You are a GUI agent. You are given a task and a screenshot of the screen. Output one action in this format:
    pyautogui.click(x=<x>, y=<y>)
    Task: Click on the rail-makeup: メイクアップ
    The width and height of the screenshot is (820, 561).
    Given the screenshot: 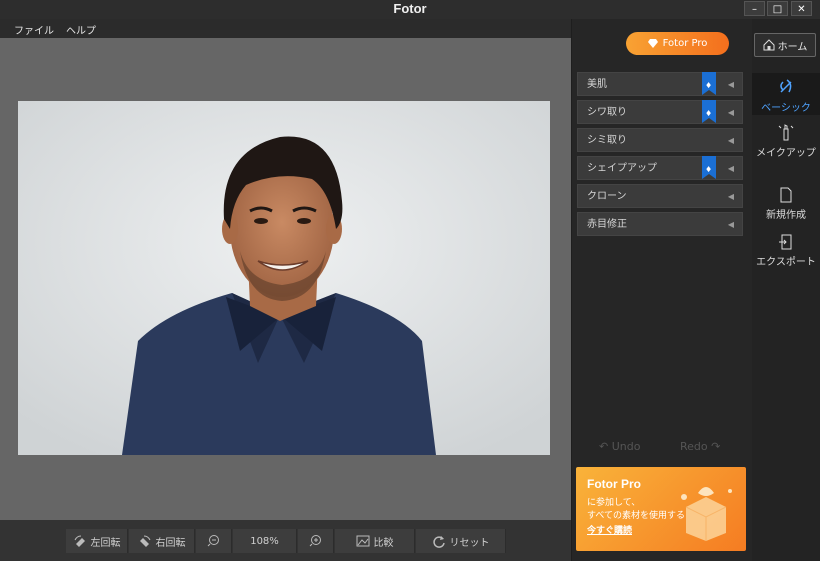 What is the action you would take?
    pyautogui.click(x=786, y=141)
    